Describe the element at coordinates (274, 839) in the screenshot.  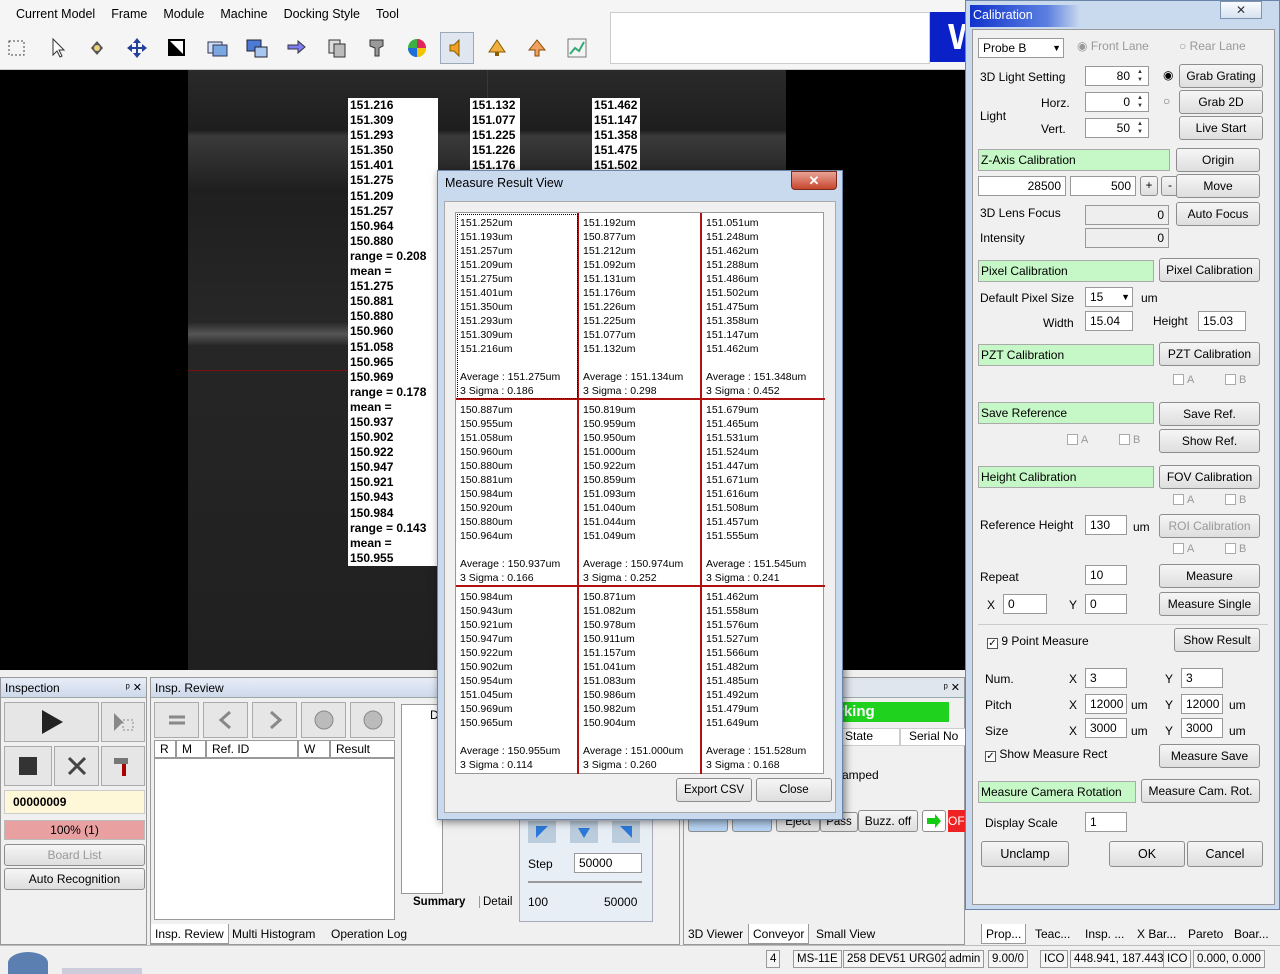
I see `review-list` at that location.